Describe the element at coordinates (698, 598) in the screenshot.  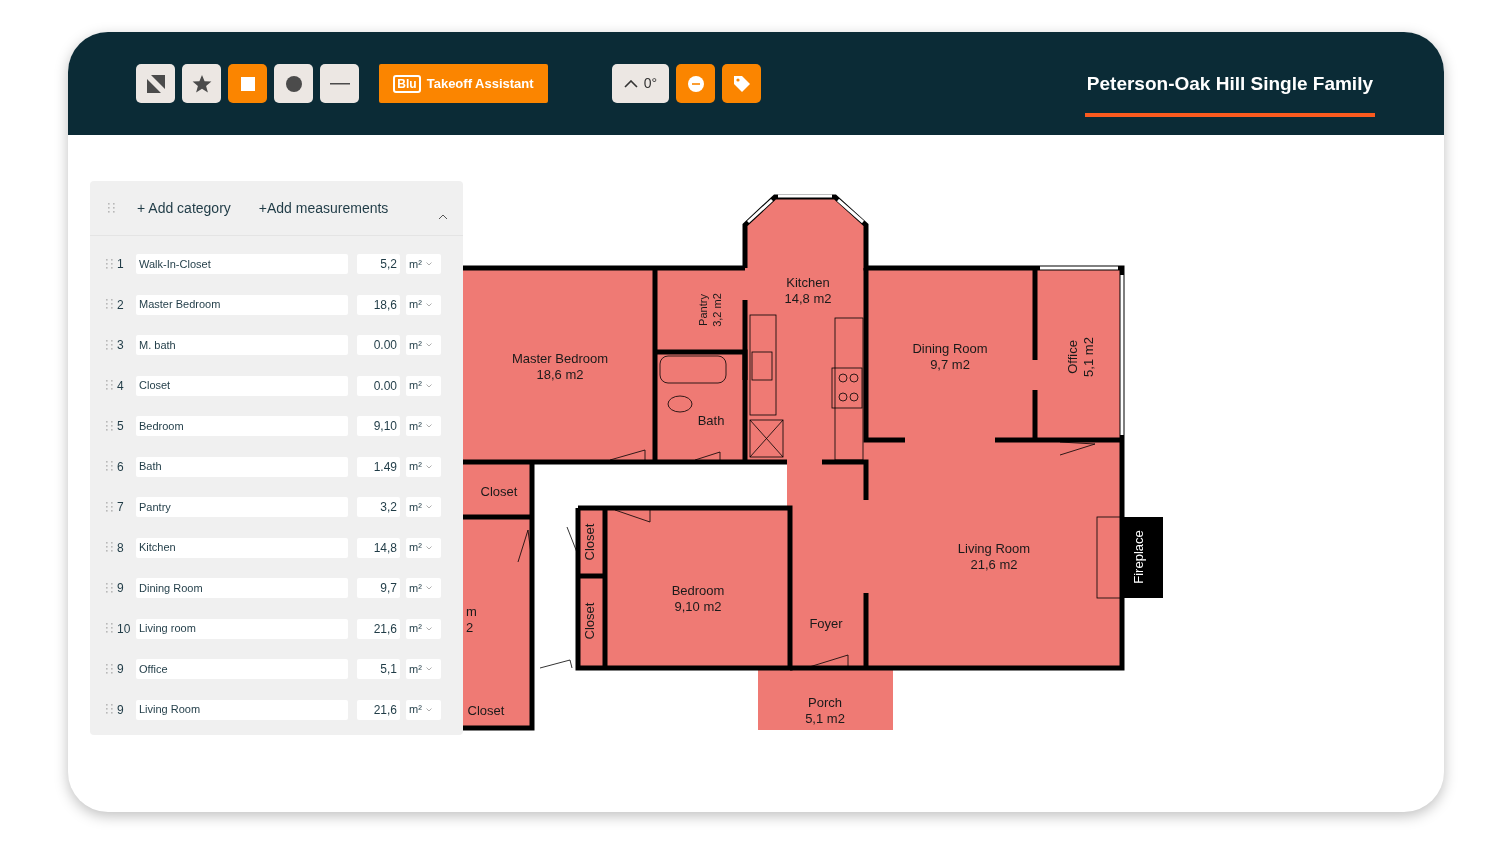
I see `room-label: Bedroom 9,10 m2` at that location.